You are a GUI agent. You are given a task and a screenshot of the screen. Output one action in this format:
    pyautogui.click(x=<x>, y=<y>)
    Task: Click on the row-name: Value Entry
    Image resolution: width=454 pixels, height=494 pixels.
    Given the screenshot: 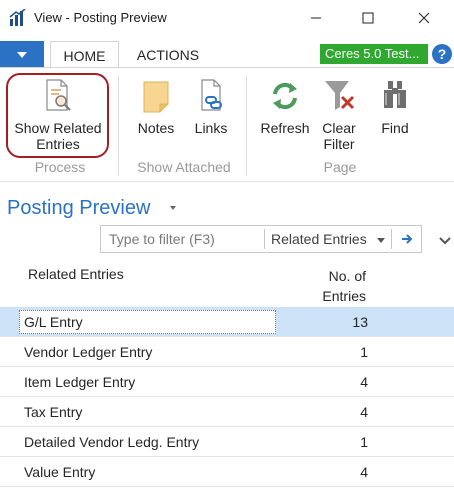 What is the action you would take?
    pyautogui.click(x=59, y=472)
    